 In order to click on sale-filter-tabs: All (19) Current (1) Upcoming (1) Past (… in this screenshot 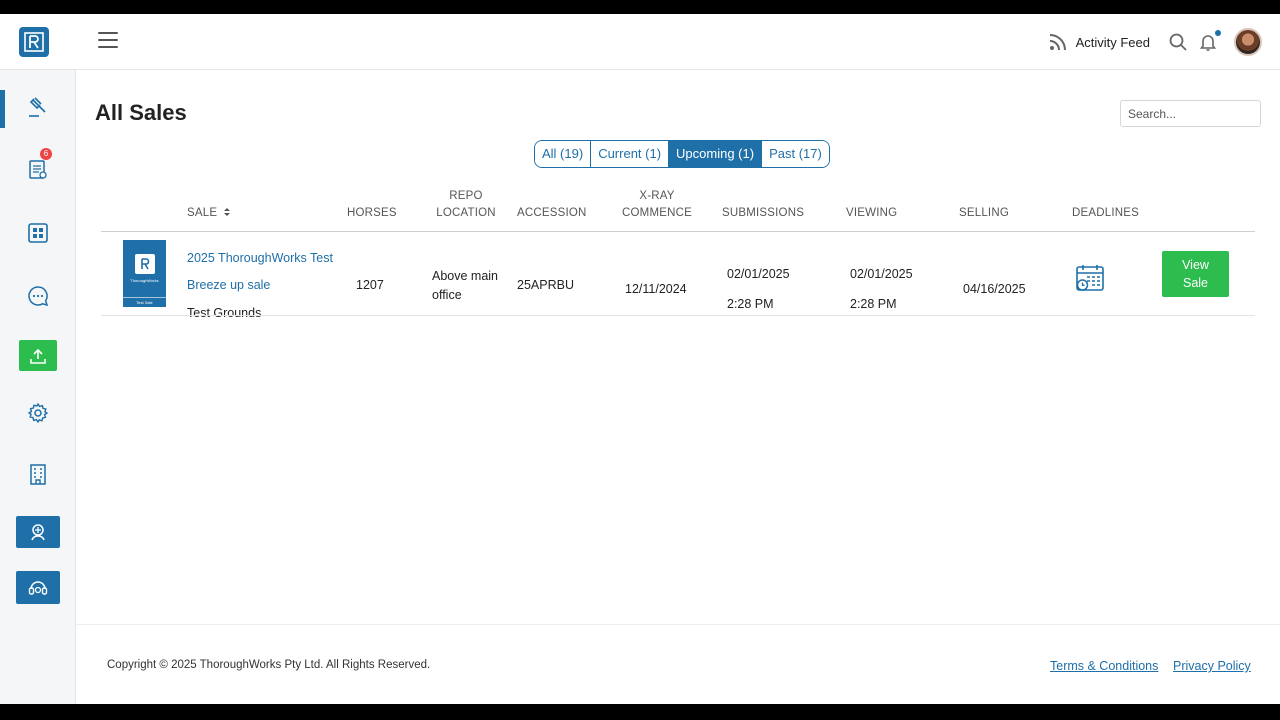, I will do `click(682, 154)`.